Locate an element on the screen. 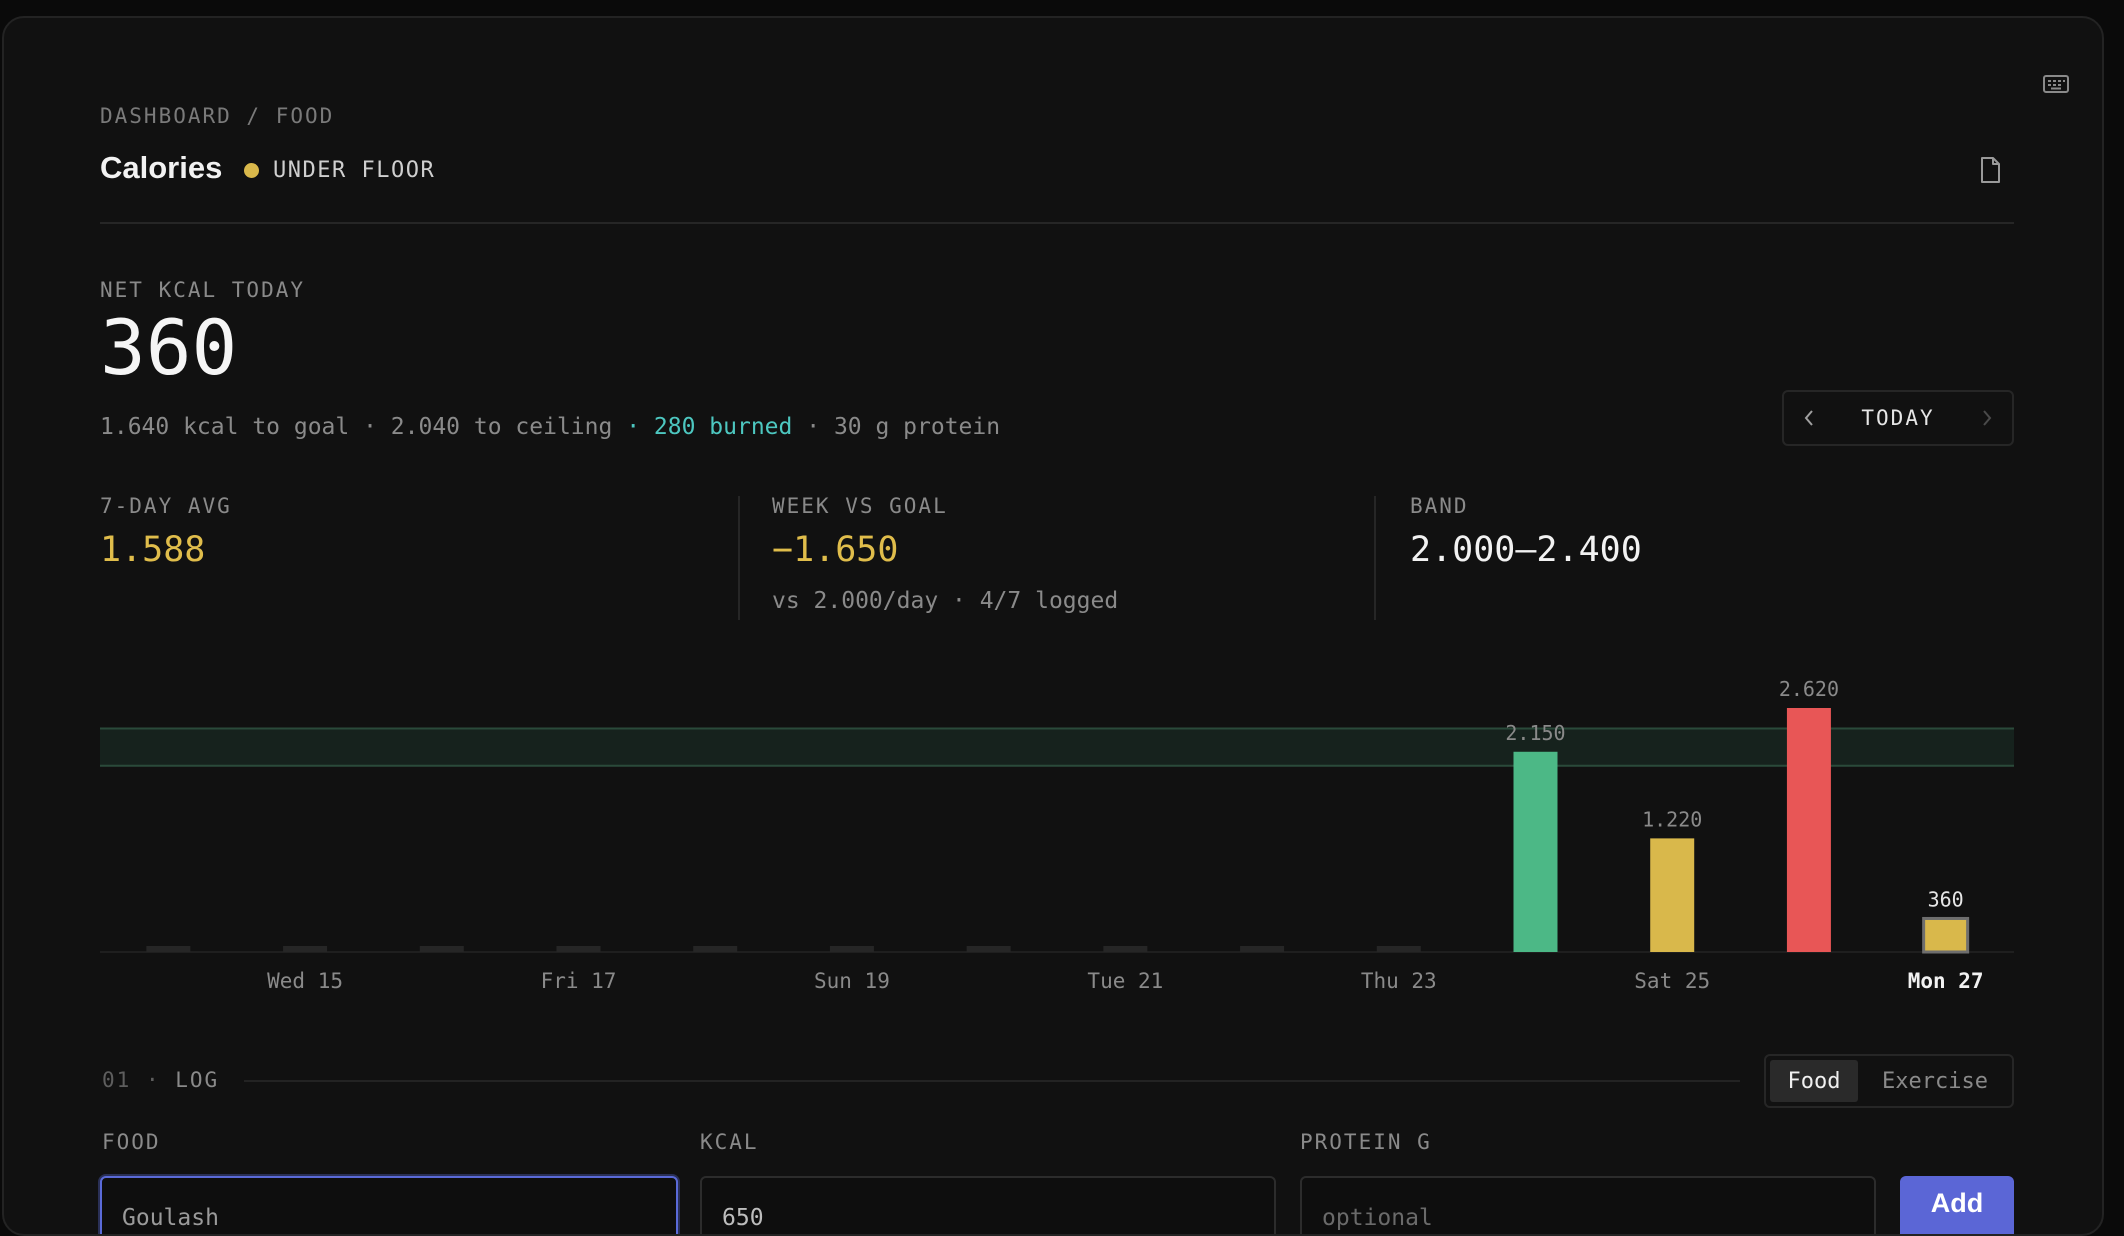 The height and width of the screenshot is (1236, 2124). document-icon is located at coordinates (1990, 170).